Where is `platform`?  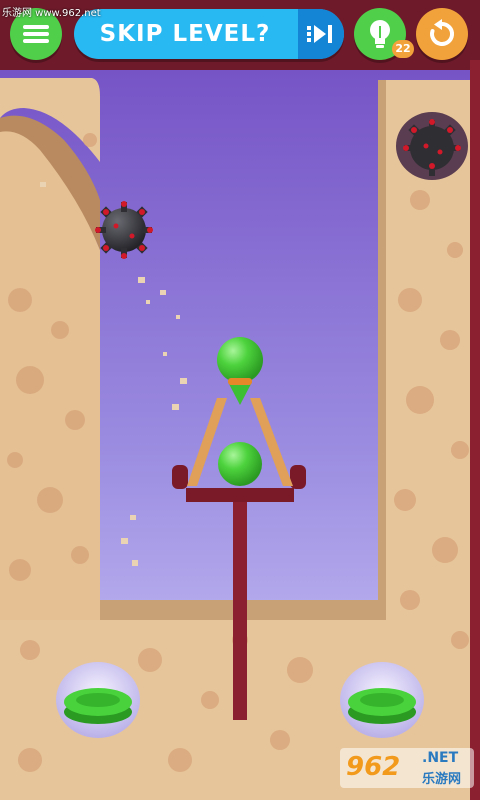 platform is located at coordinates (240, 495).